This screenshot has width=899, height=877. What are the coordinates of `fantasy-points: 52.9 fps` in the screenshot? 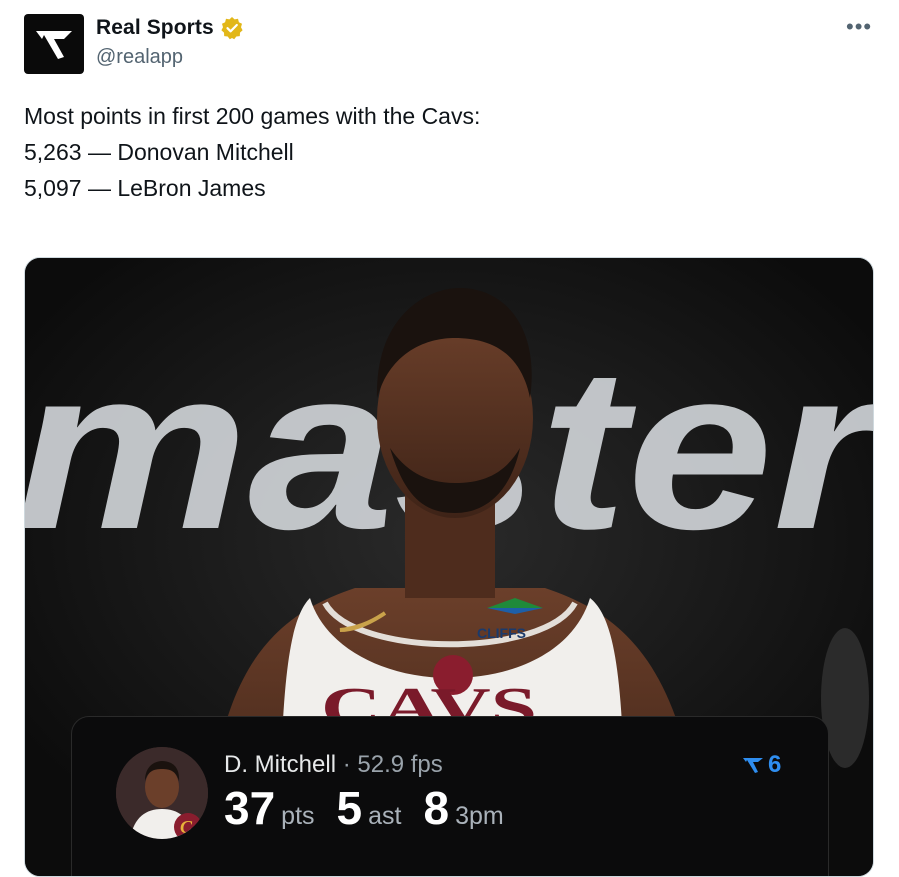 It's located at (400, 764).